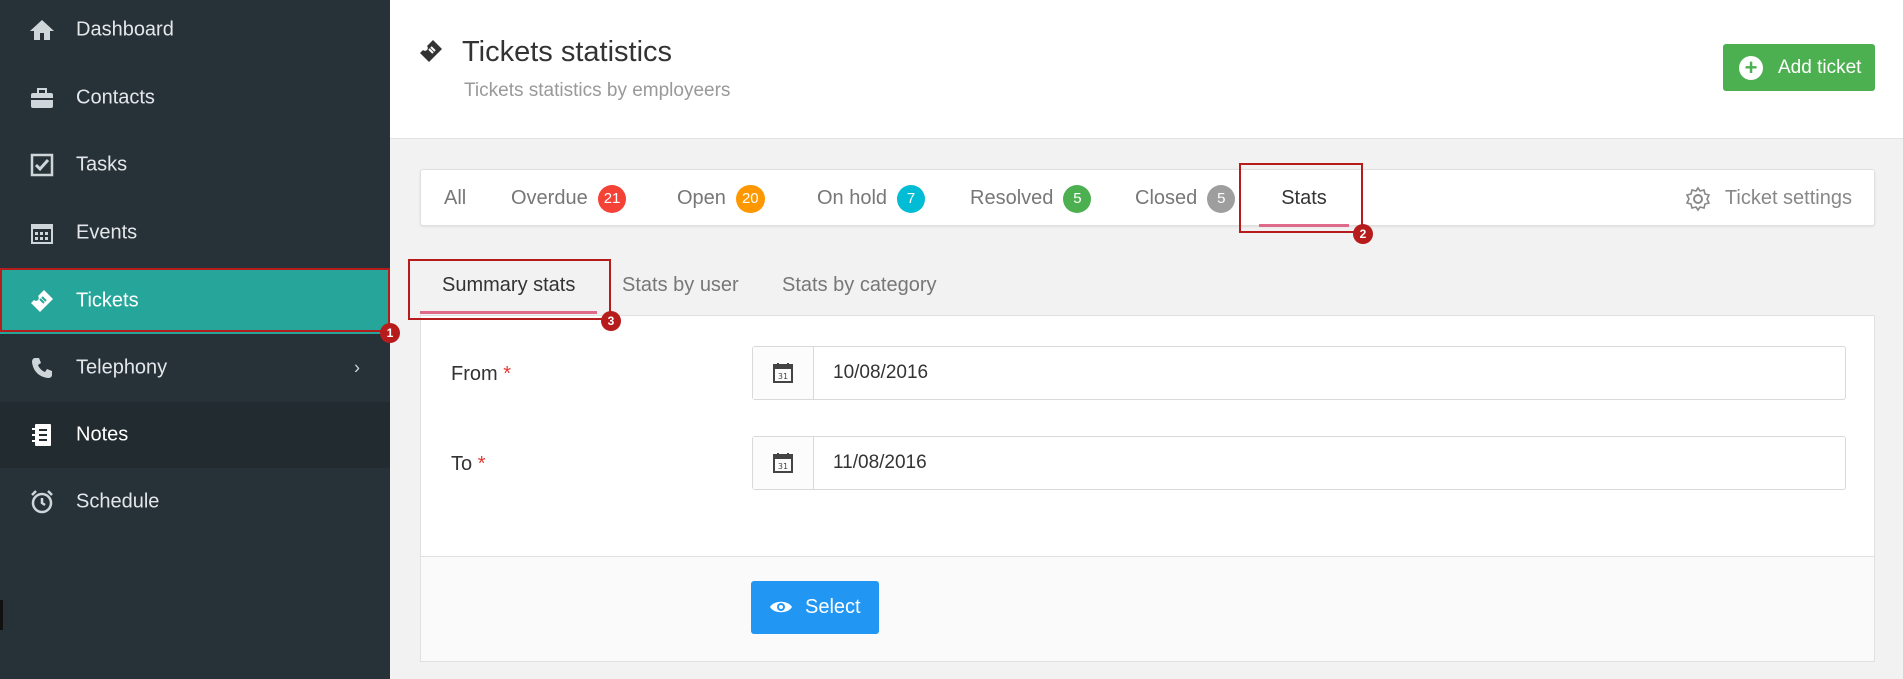 Image resolution: width=1903 pixels, height=679 pixels. I want to click on select-button: Select, so click(815, 607).